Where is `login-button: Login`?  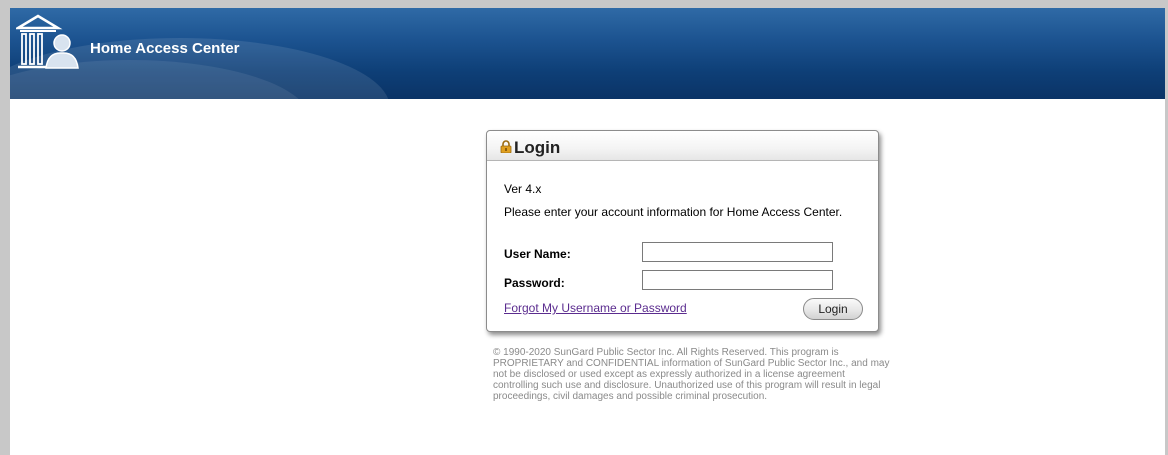
login-button: Login is located at coordinates (833, 309).